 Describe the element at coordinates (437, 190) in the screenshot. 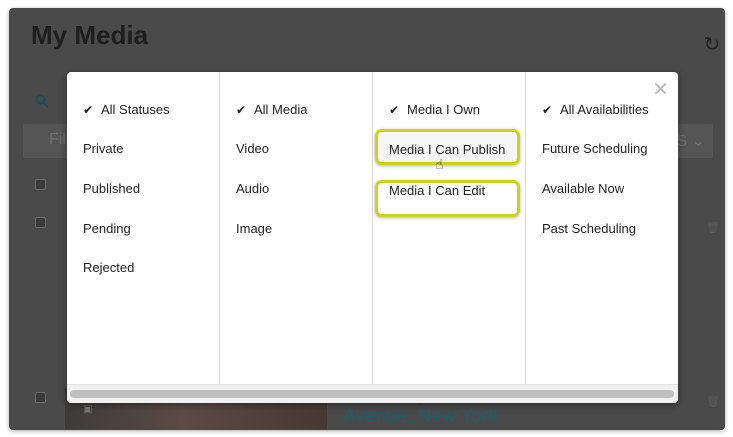

I see `option-media-i-can-edit: Media I Can Edit` at that location.